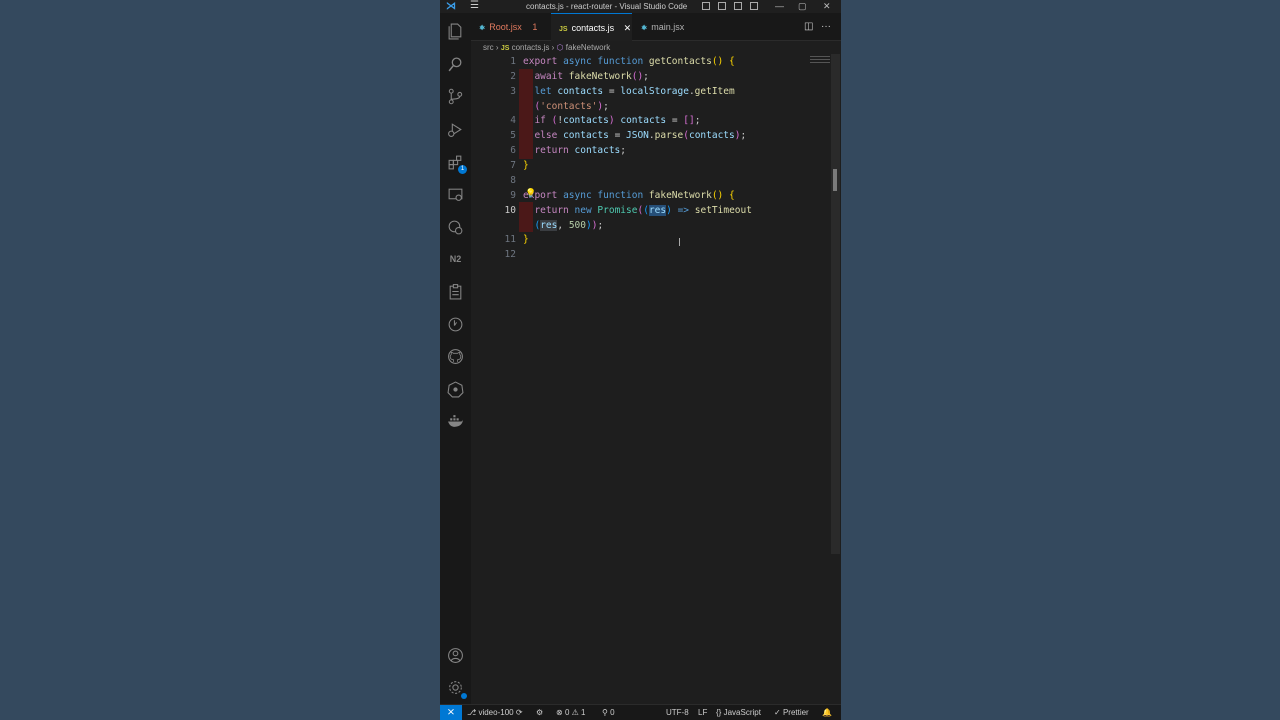 The width and height of the screenshot is (1280, 720). Describe the element at coordinates (791, 712) in the screenshot. I see `prettier-status: ✓ Prettier` at that location.